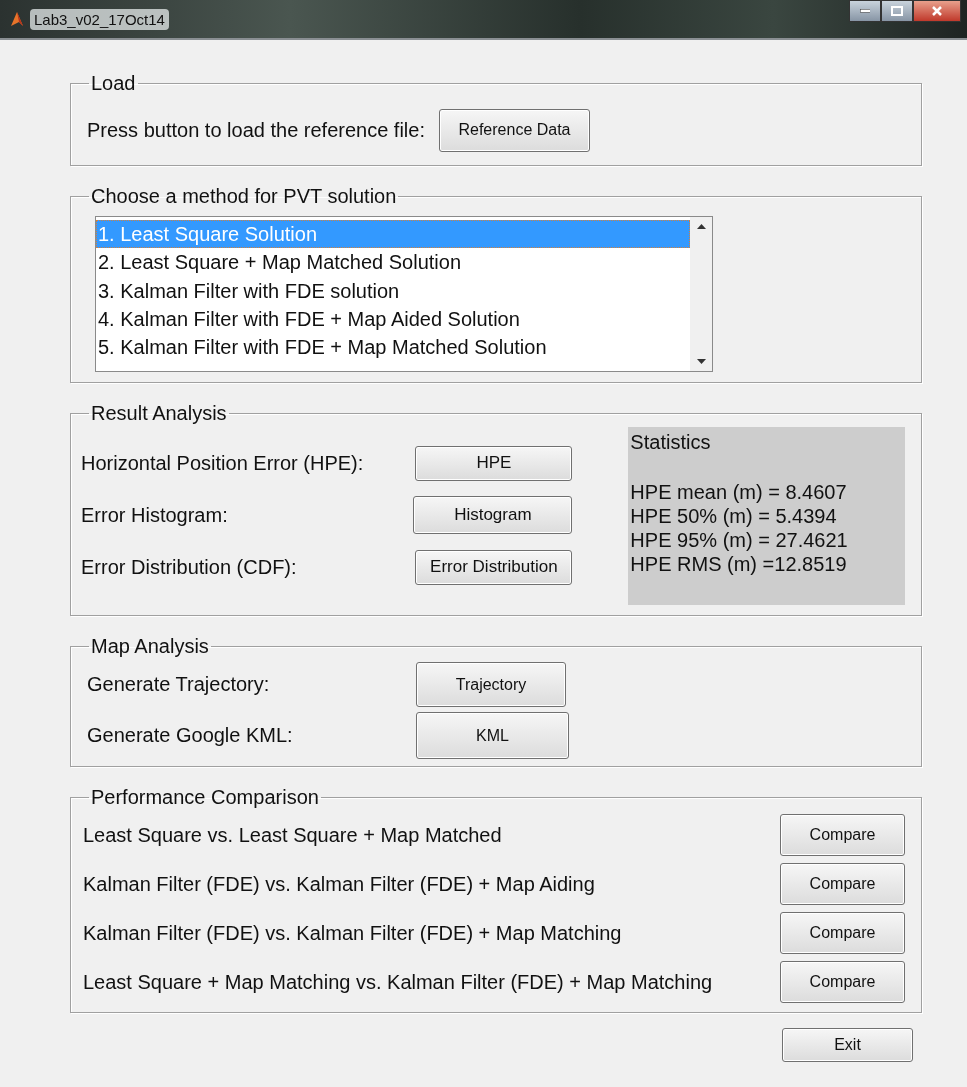 The height and width of the screenshot is (1087, 967). I want to click on group-title: Choose a method for PVT solution, so click(244, 196).